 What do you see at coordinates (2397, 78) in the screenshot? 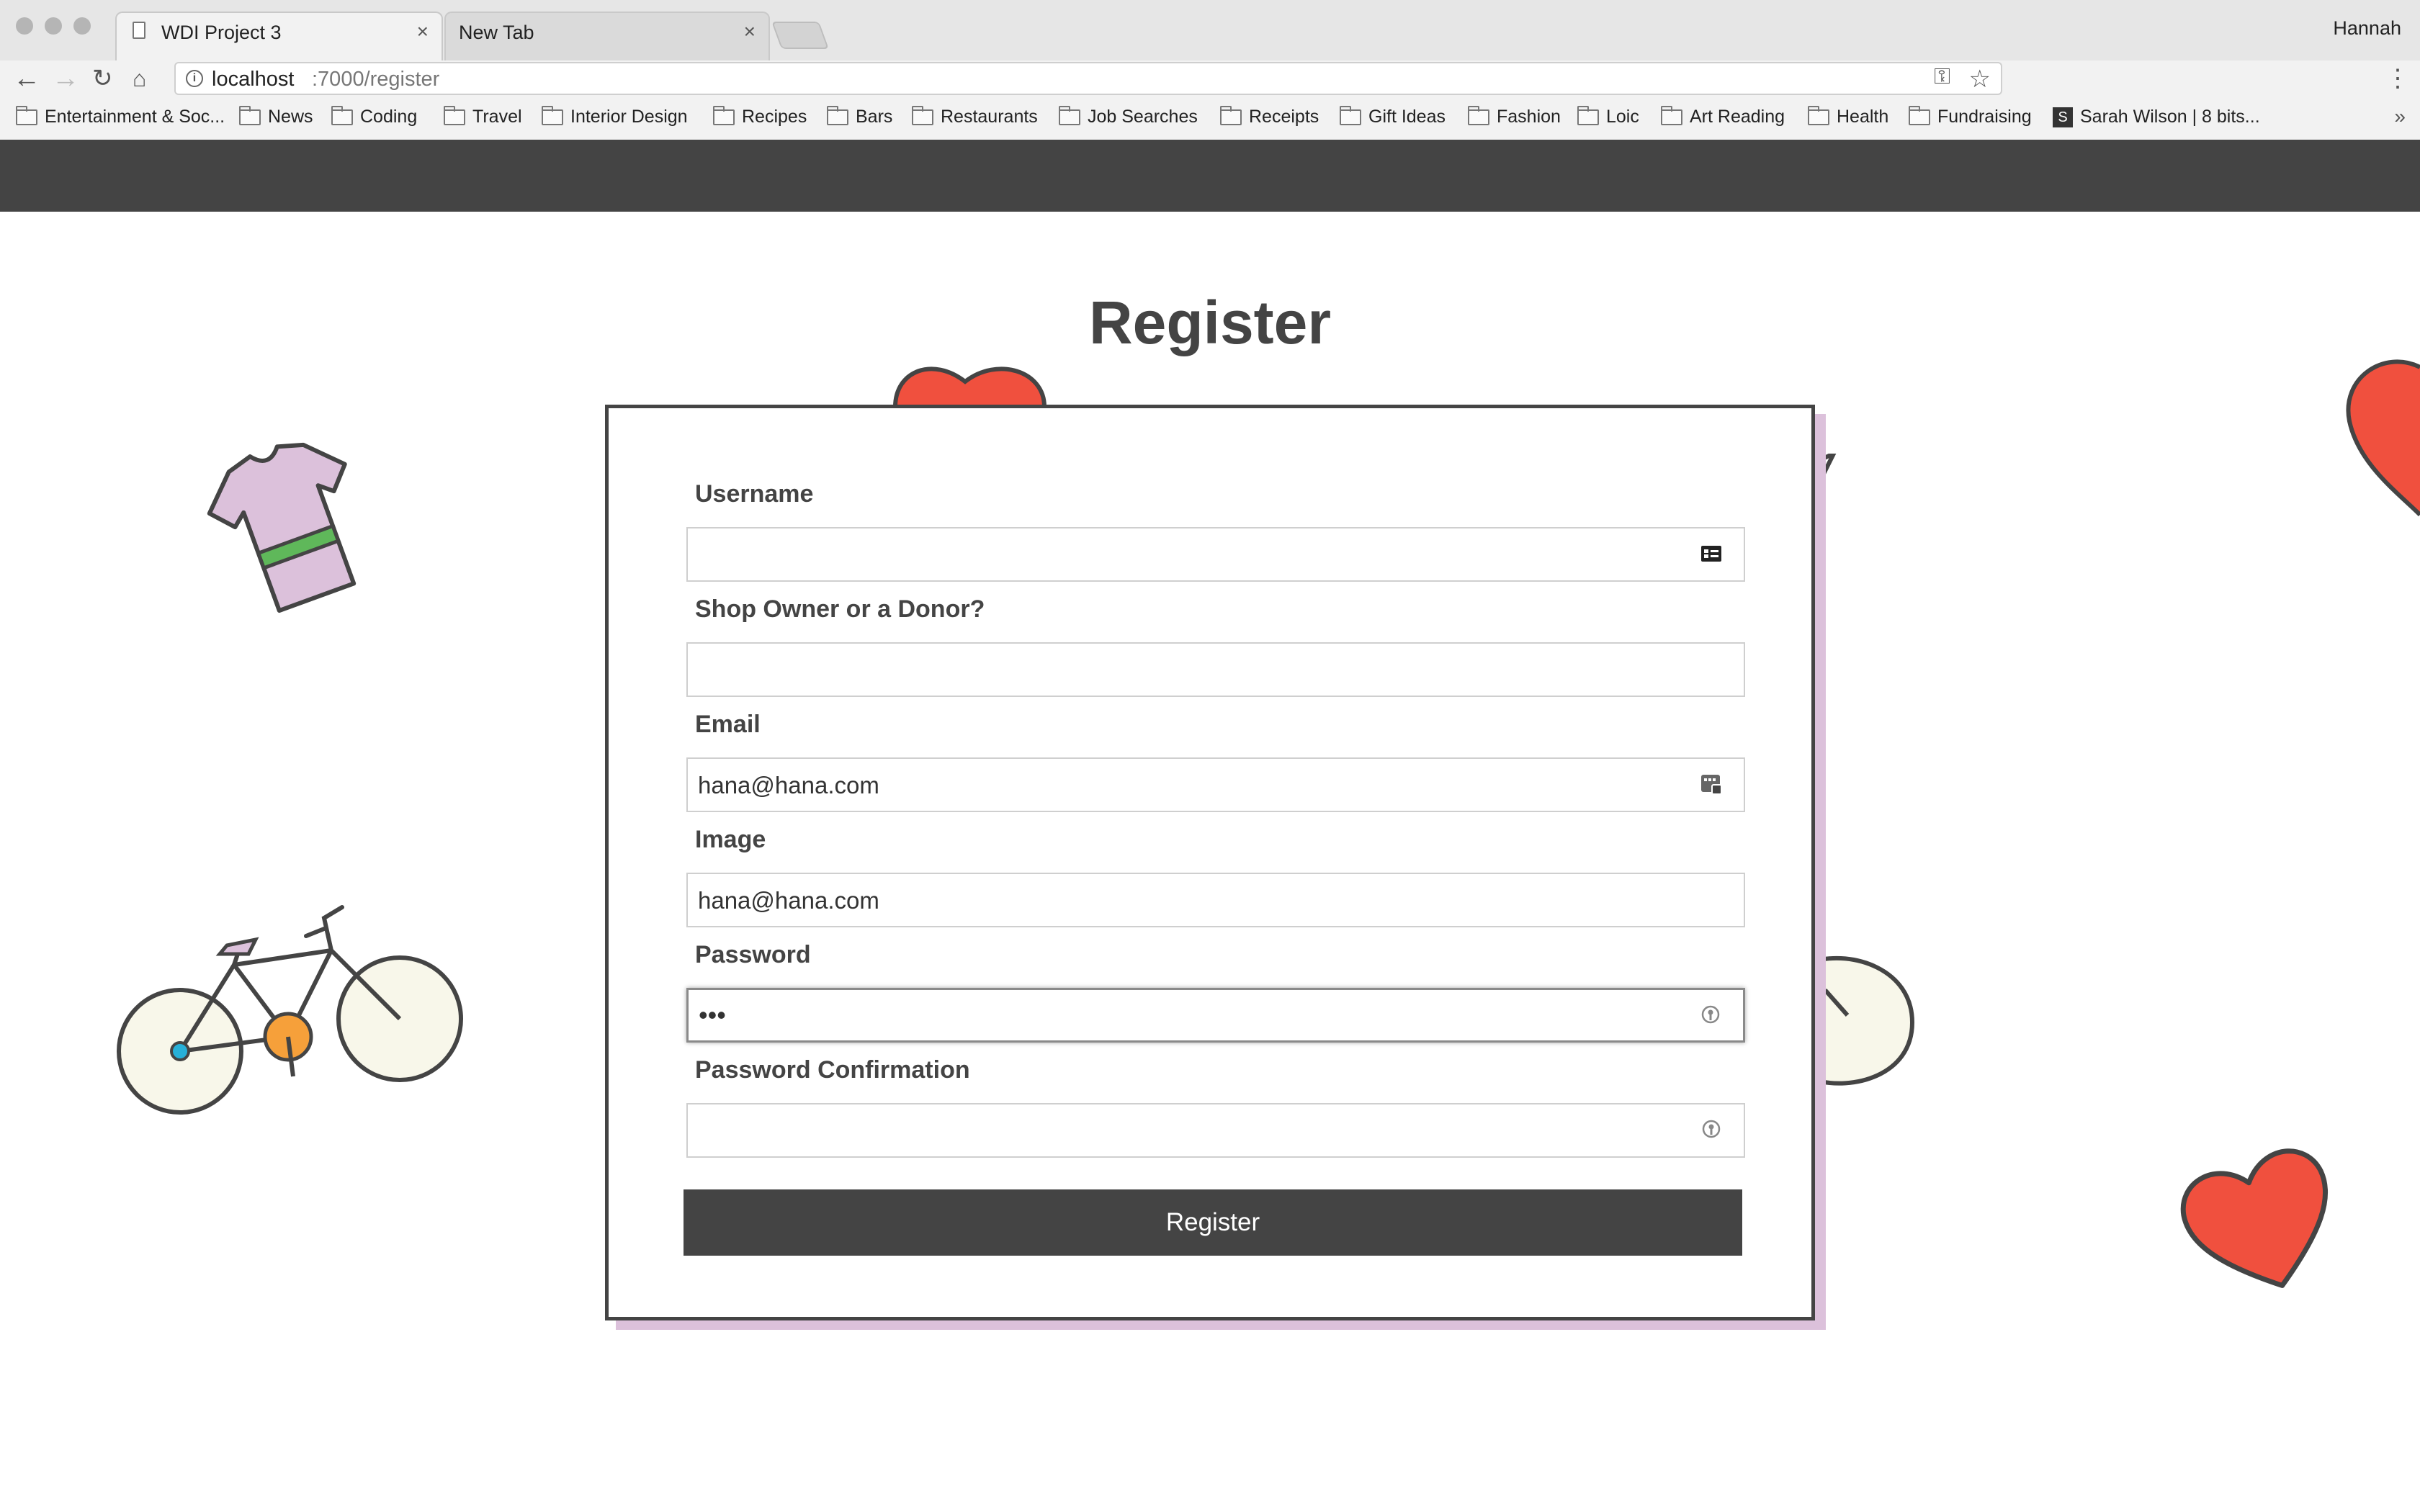
I see `menu-kebab-icon: ⋮` at bounding box center [2397, 78].